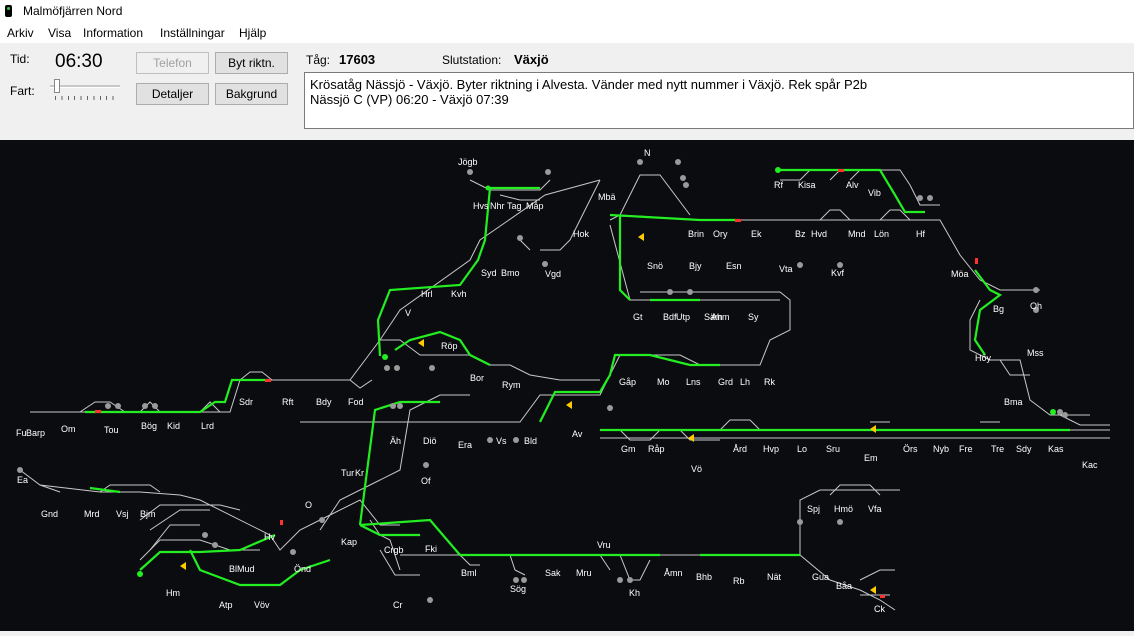 Image resolution: width=1134 pixels, height=636 pixels. Describe the element at coordinates (999, 309) in the screenshot. I see `station-label: Bg` at that location.